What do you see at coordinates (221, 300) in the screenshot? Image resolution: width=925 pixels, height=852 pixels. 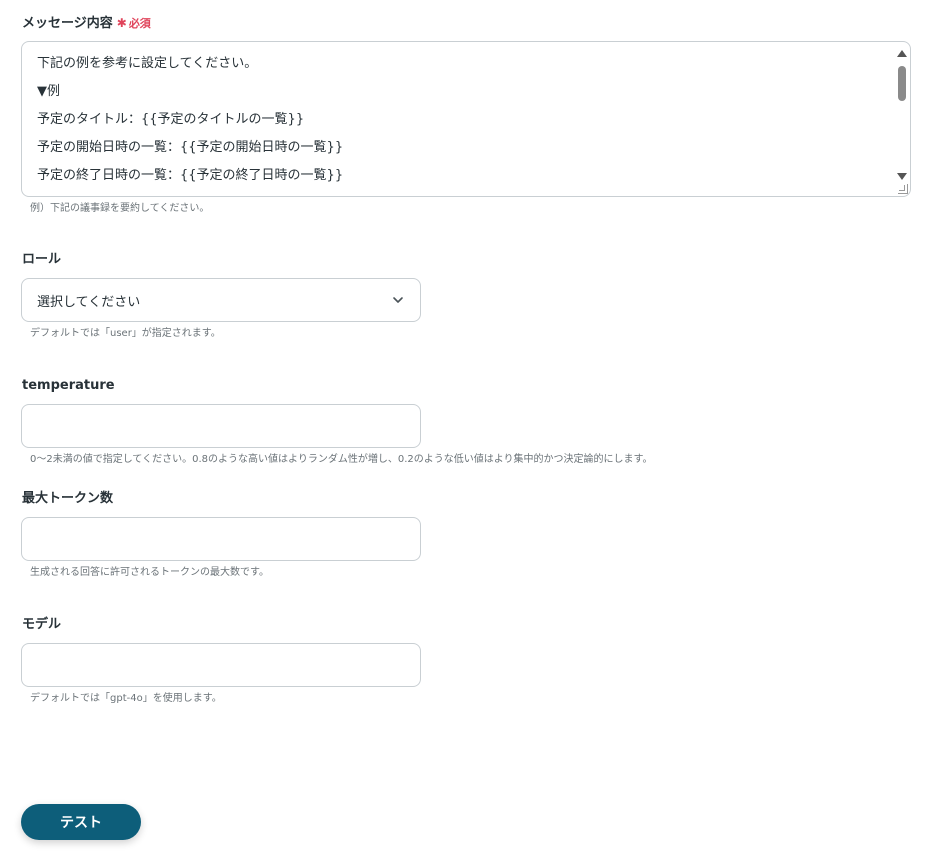 I see `role-select: 選択してください` at bounding box center [221, 300].